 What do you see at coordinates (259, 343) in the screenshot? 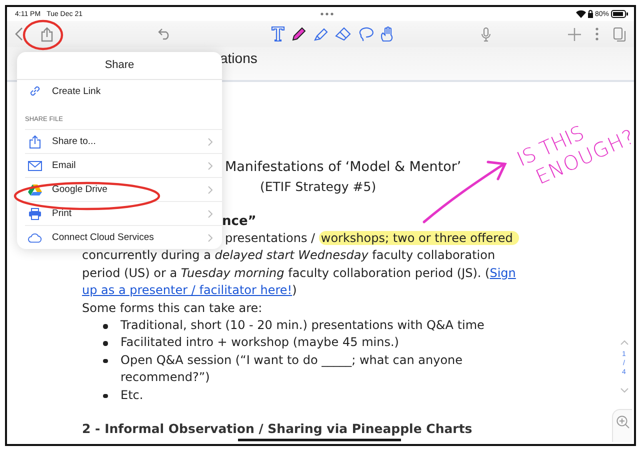
I see `list-item: Facilitated intro + workshop (maybe 45 mins.)` at bounding box center [259, 343].